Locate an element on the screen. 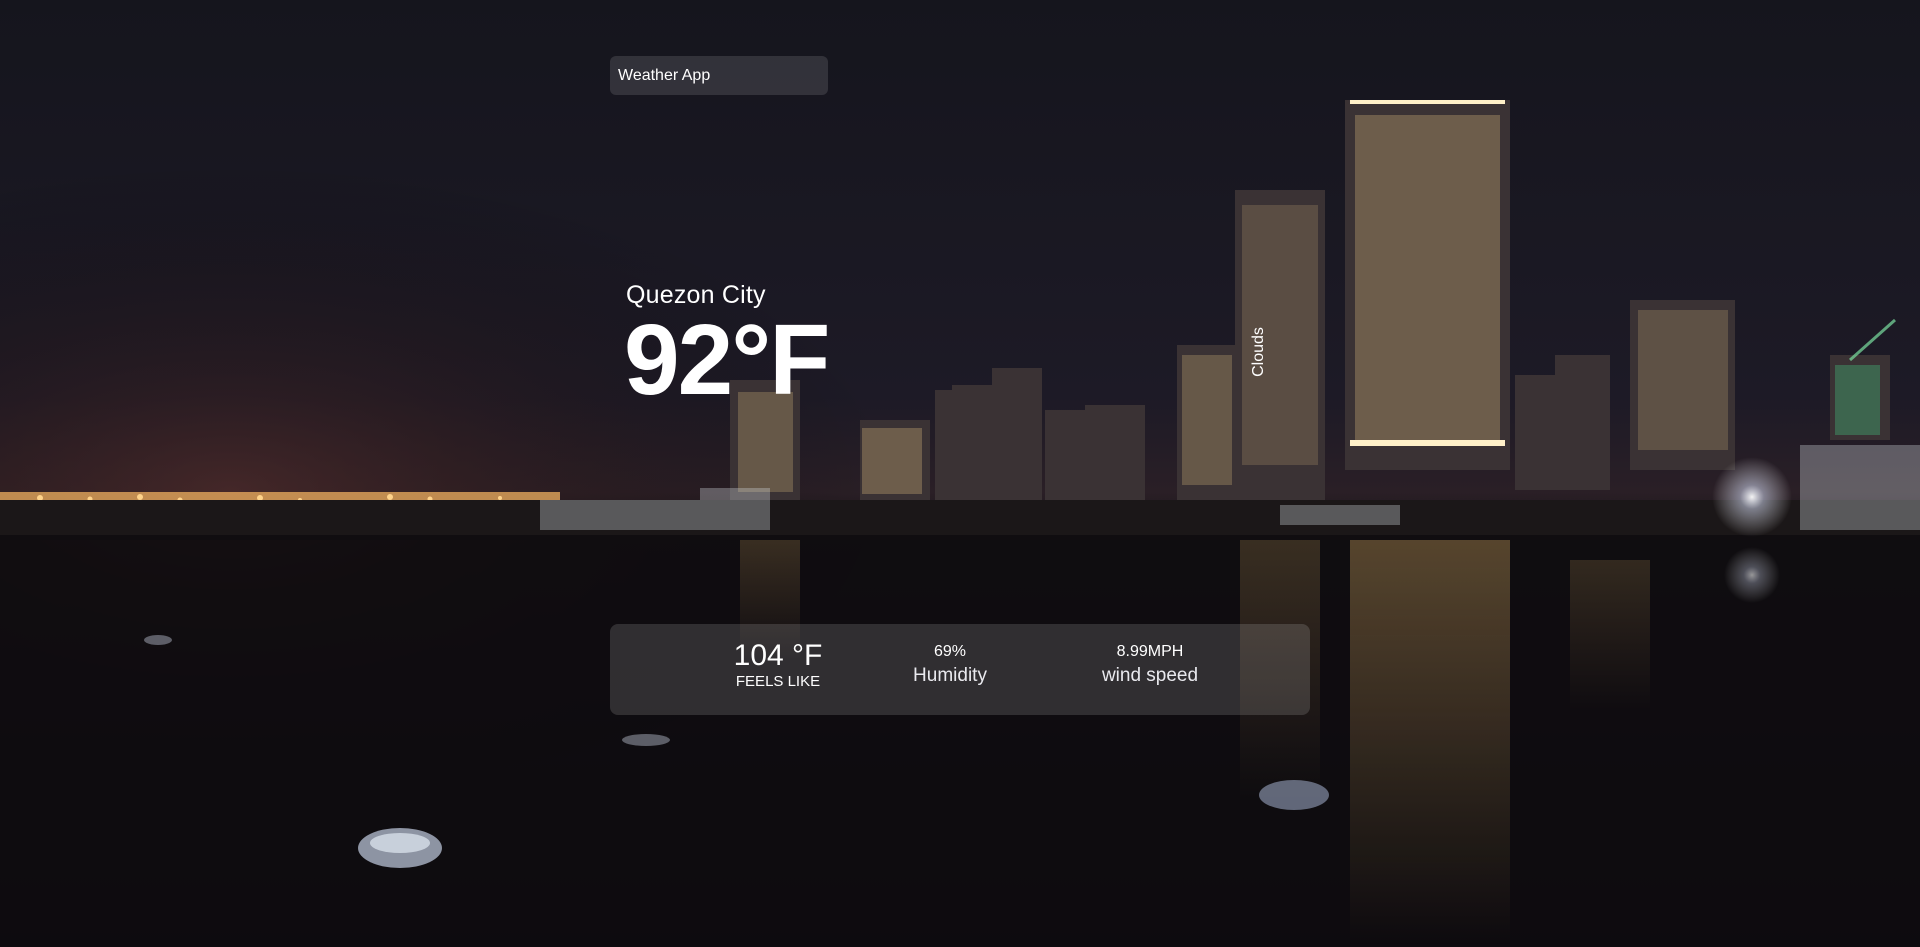  humidity-value: 69% is located at coordinates (950, 651).